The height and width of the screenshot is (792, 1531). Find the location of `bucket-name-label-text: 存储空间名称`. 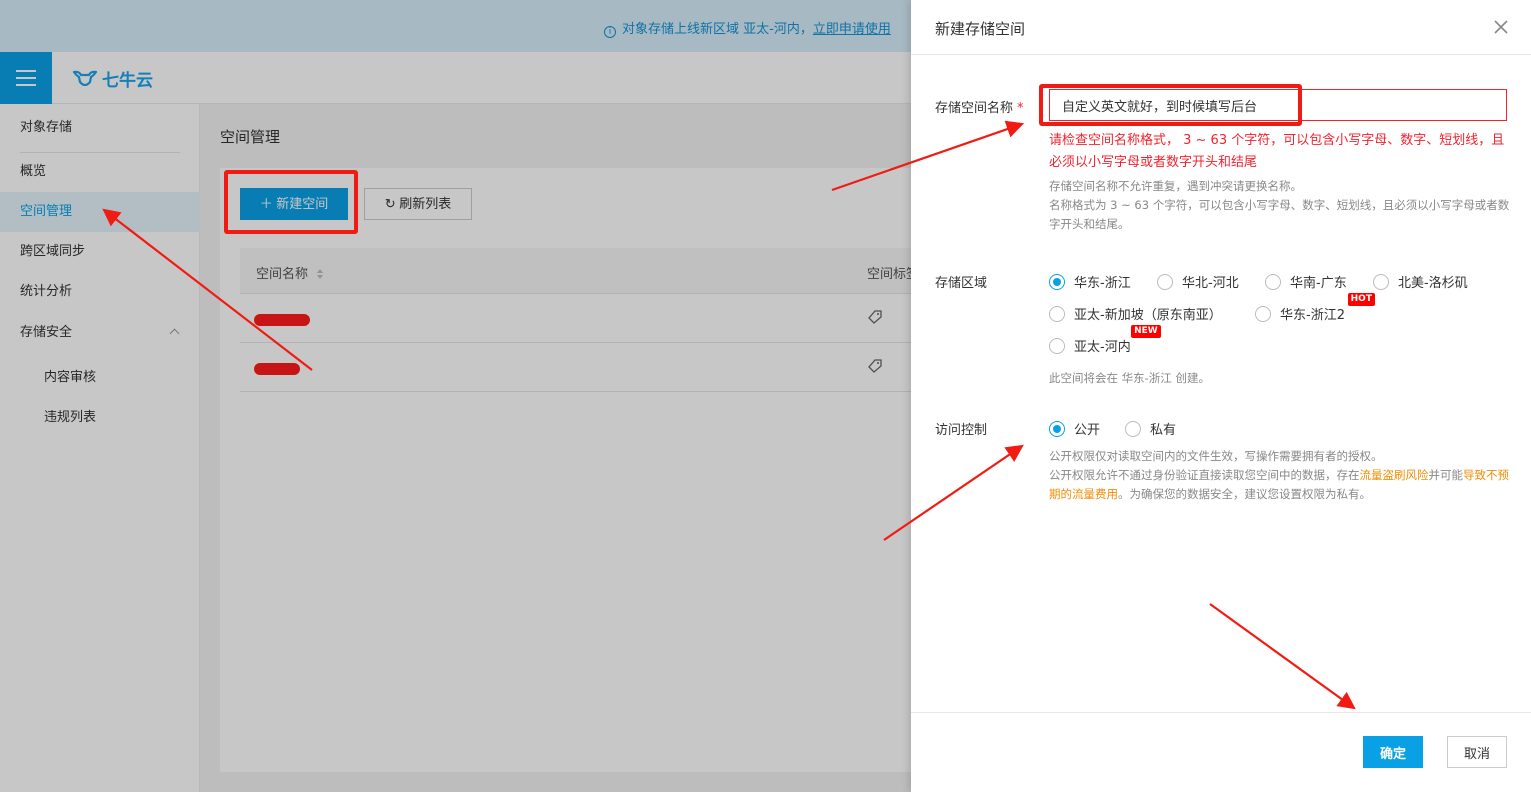

bucket-name-label-text: 存储空间名称 is located at coordinates (974, 108).